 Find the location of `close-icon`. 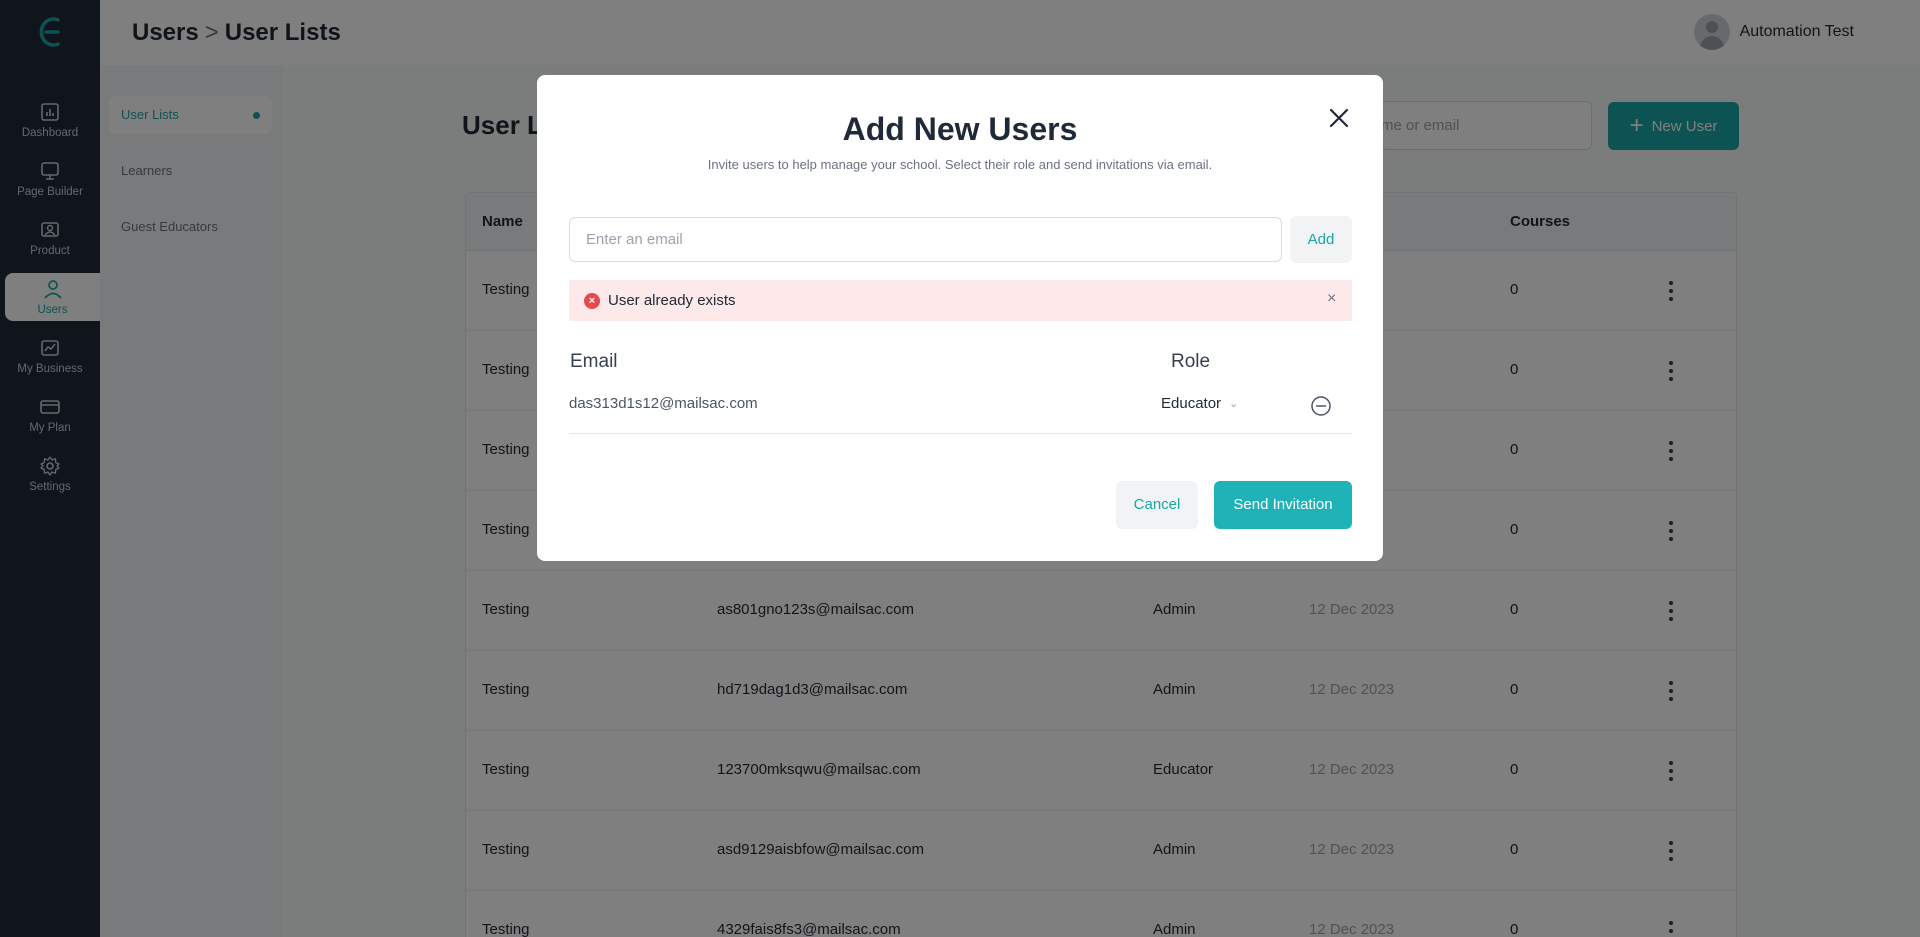

close-icon is located at coordinates (1339, 118).